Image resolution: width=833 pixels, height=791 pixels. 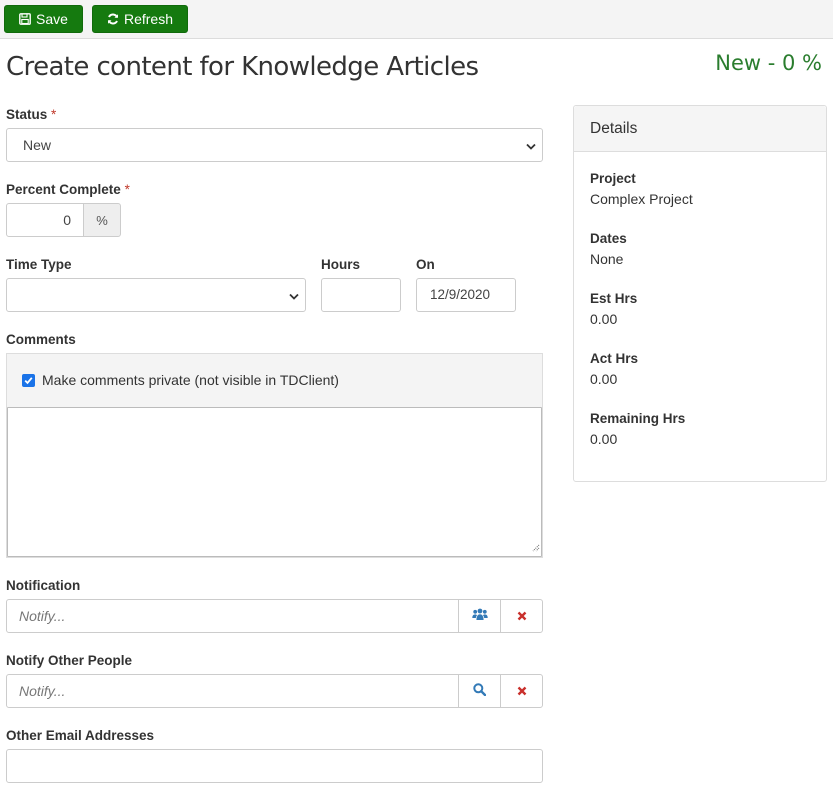 I want to click on refresh-button: Refresh, so click(x=140, y=19).